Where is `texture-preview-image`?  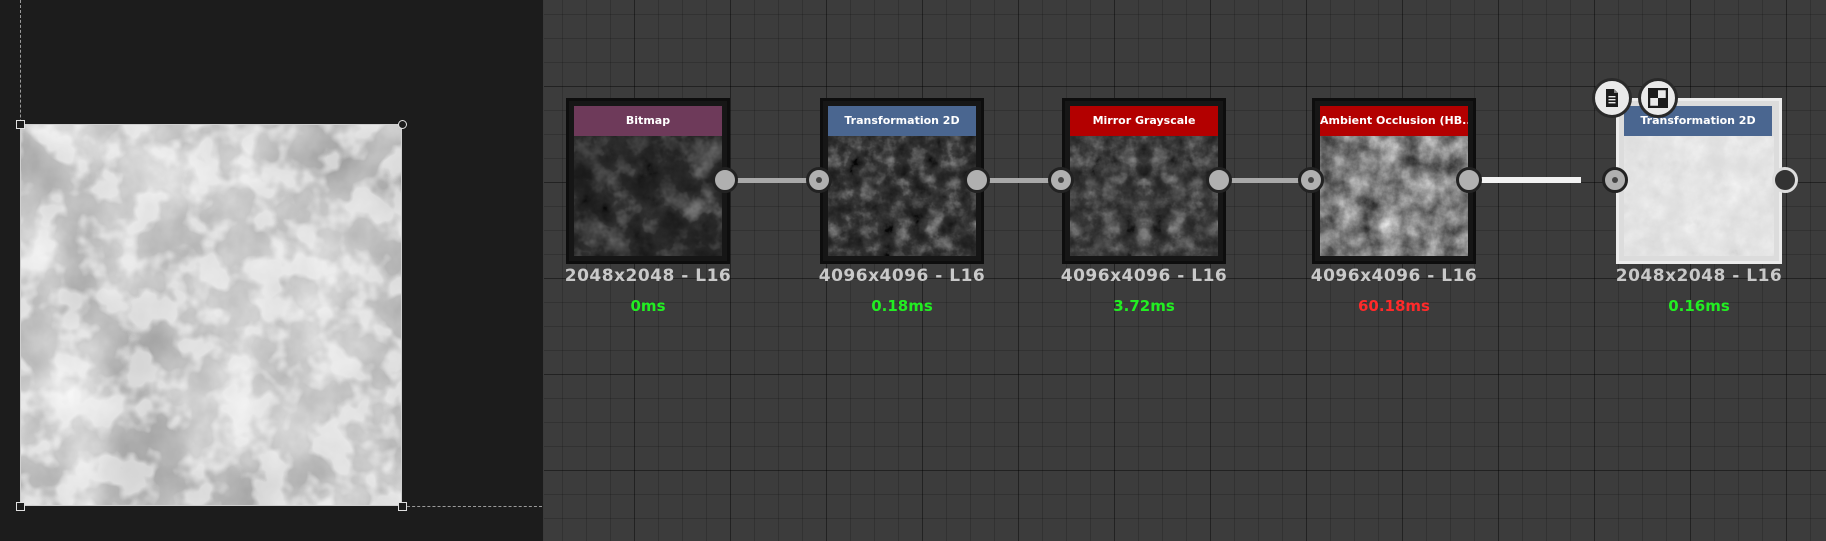
texture-preview-image is located at coordinates (211, 315).